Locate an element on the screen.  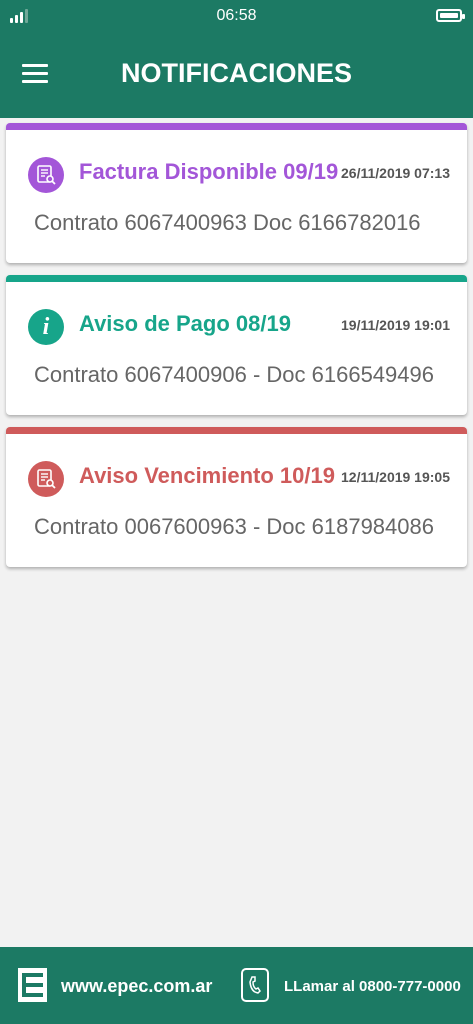
battery-icon is located at coordinates (450, 15).